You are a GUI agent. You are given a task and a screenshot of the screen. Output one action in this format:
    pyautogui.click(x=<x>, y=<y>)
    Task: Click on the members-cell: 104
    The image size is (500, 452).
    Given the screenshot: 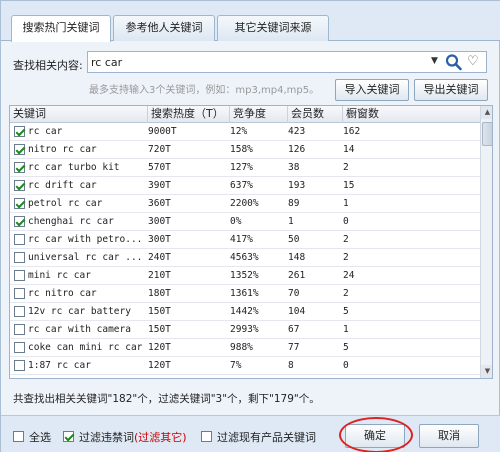 What is the action you would take?
    pyautogui.click(x=297, y=311)
    